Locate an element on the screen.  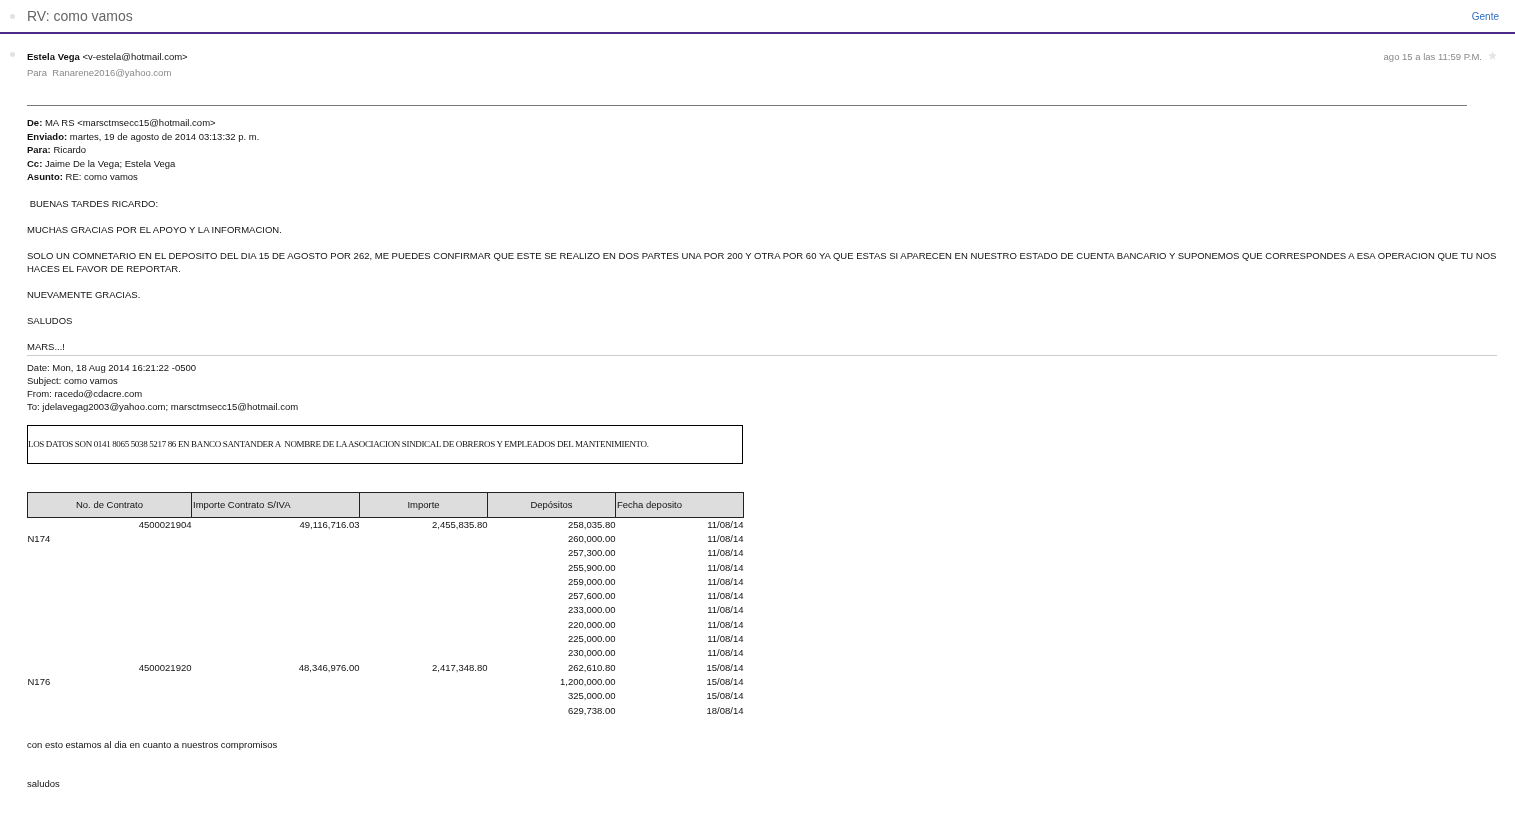
header-line: Enviado: martes, 19 de agosto de 2014 03:13:32 p. m. is located at coordinates (144, 136).